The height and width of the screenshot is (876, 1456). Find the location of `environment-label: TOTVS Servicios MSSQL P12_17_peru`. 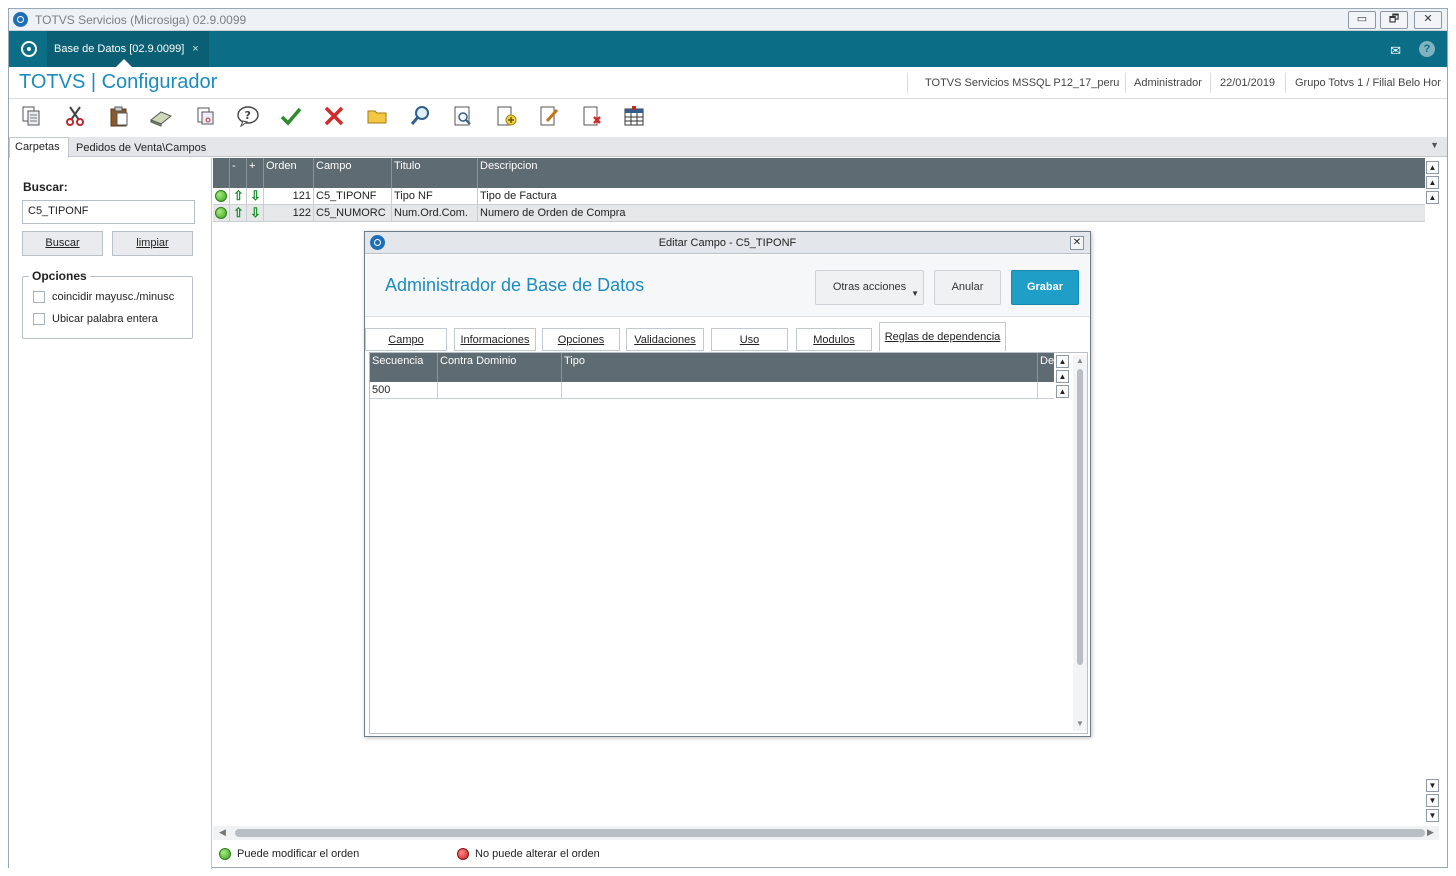

environment-label: TOTVS Servicios MSSQL P12_17_peru is located at coordinates (1022, 83).